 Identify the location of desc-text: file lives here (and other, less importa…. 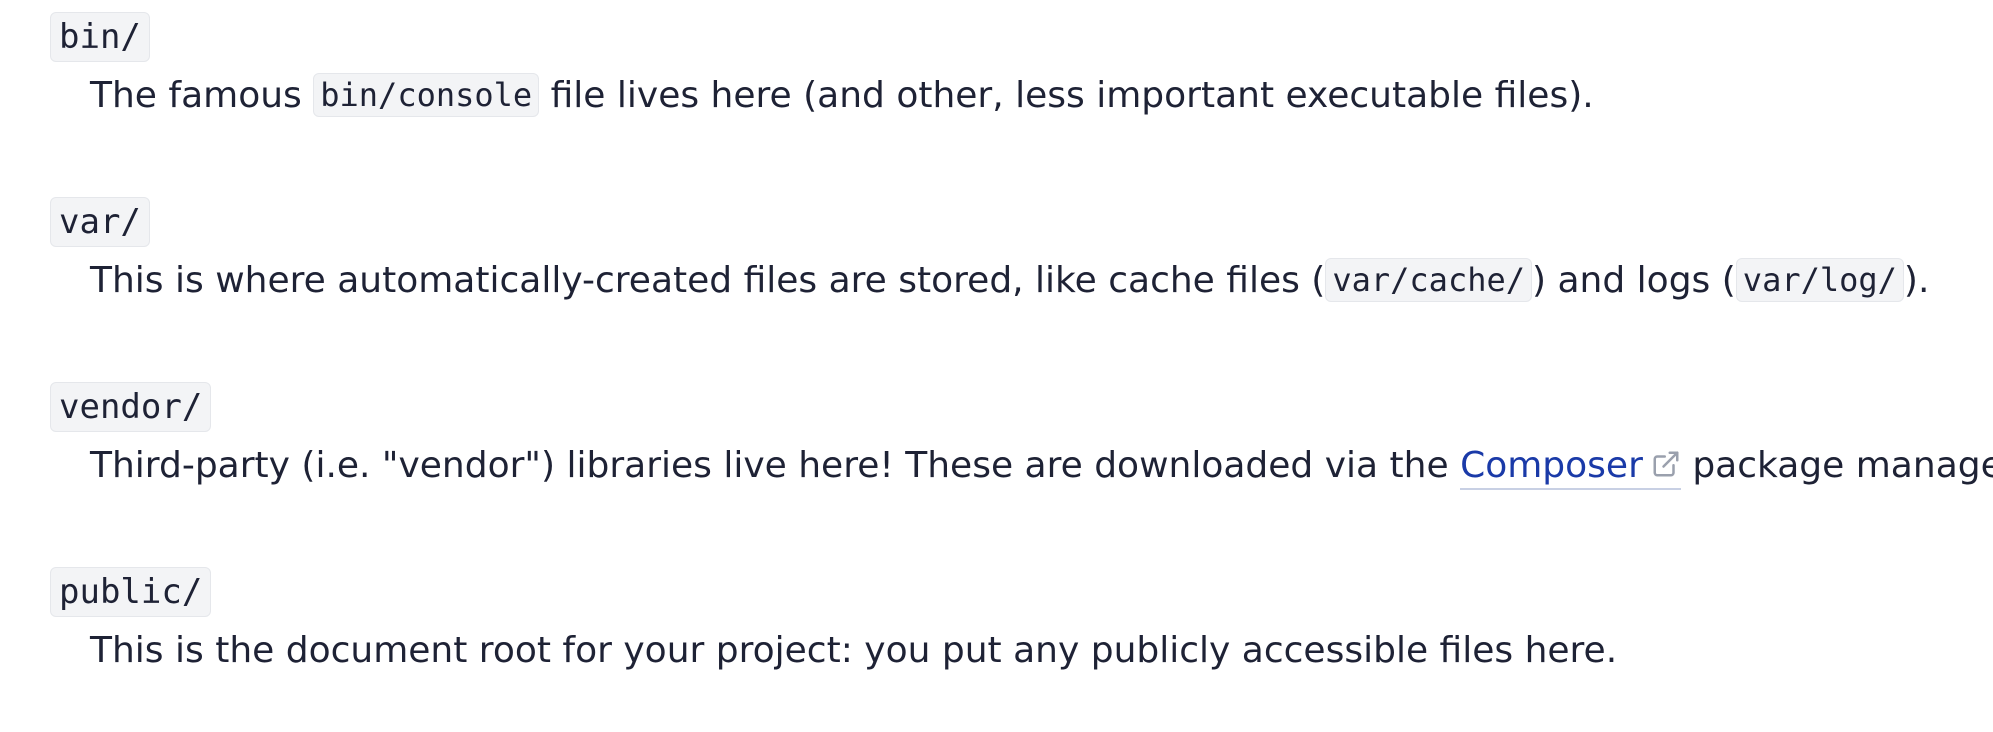
(1066, 95).